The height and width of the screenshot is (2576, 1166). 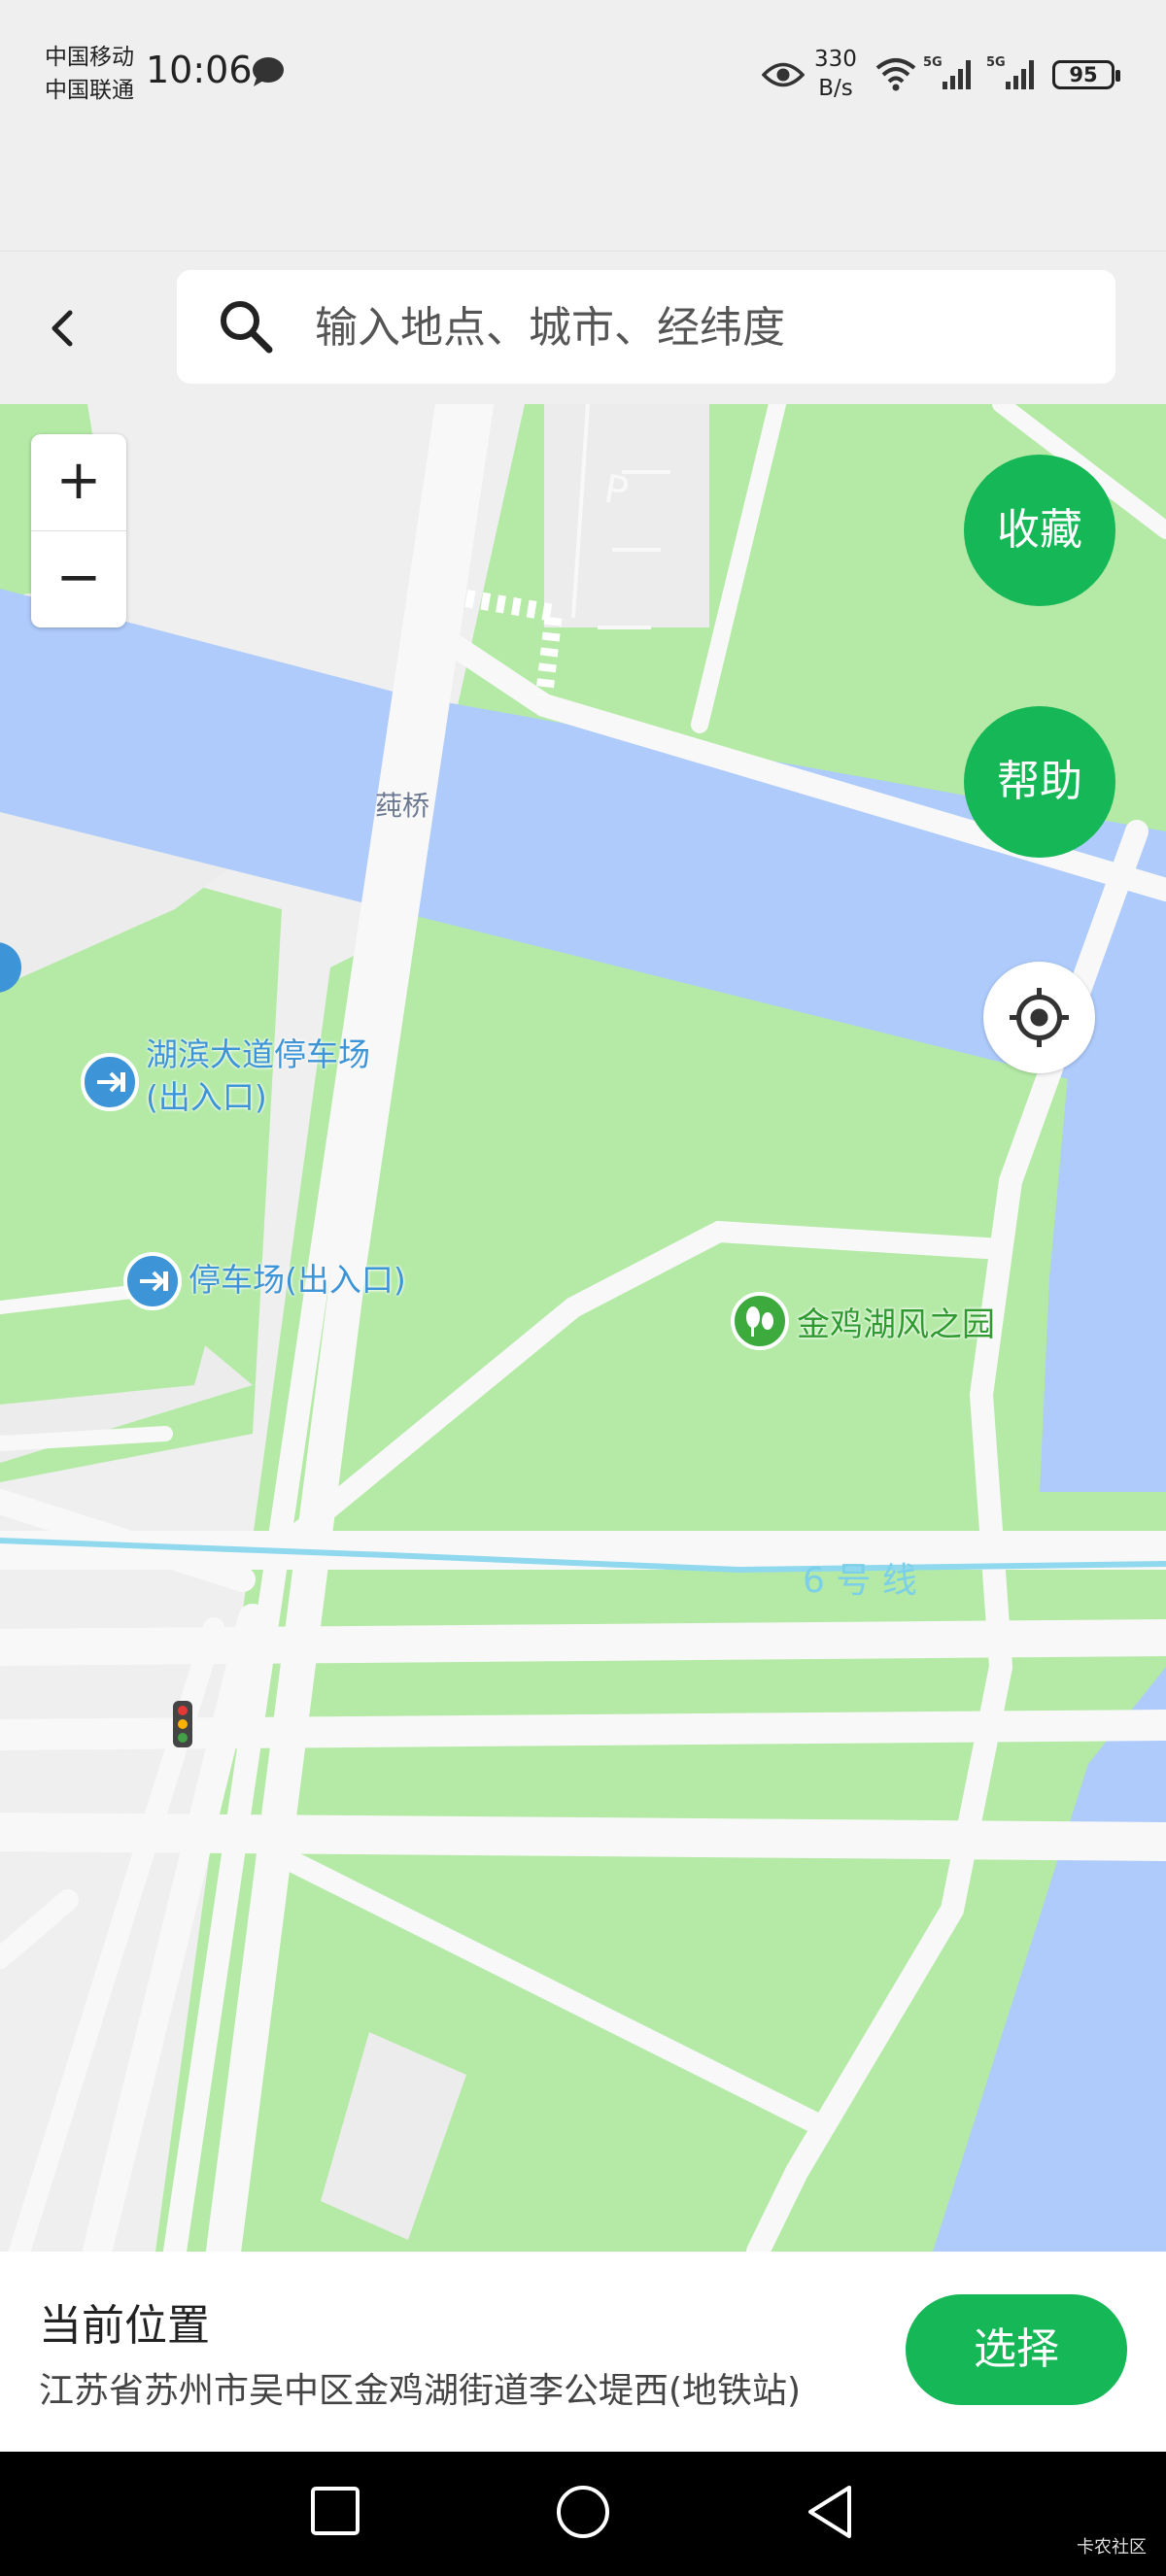 What do you see at coordinates (860, 1581) in the screenshot?
I see `metro-line-label: 6 号 线` at bounding box center [860, 1581].